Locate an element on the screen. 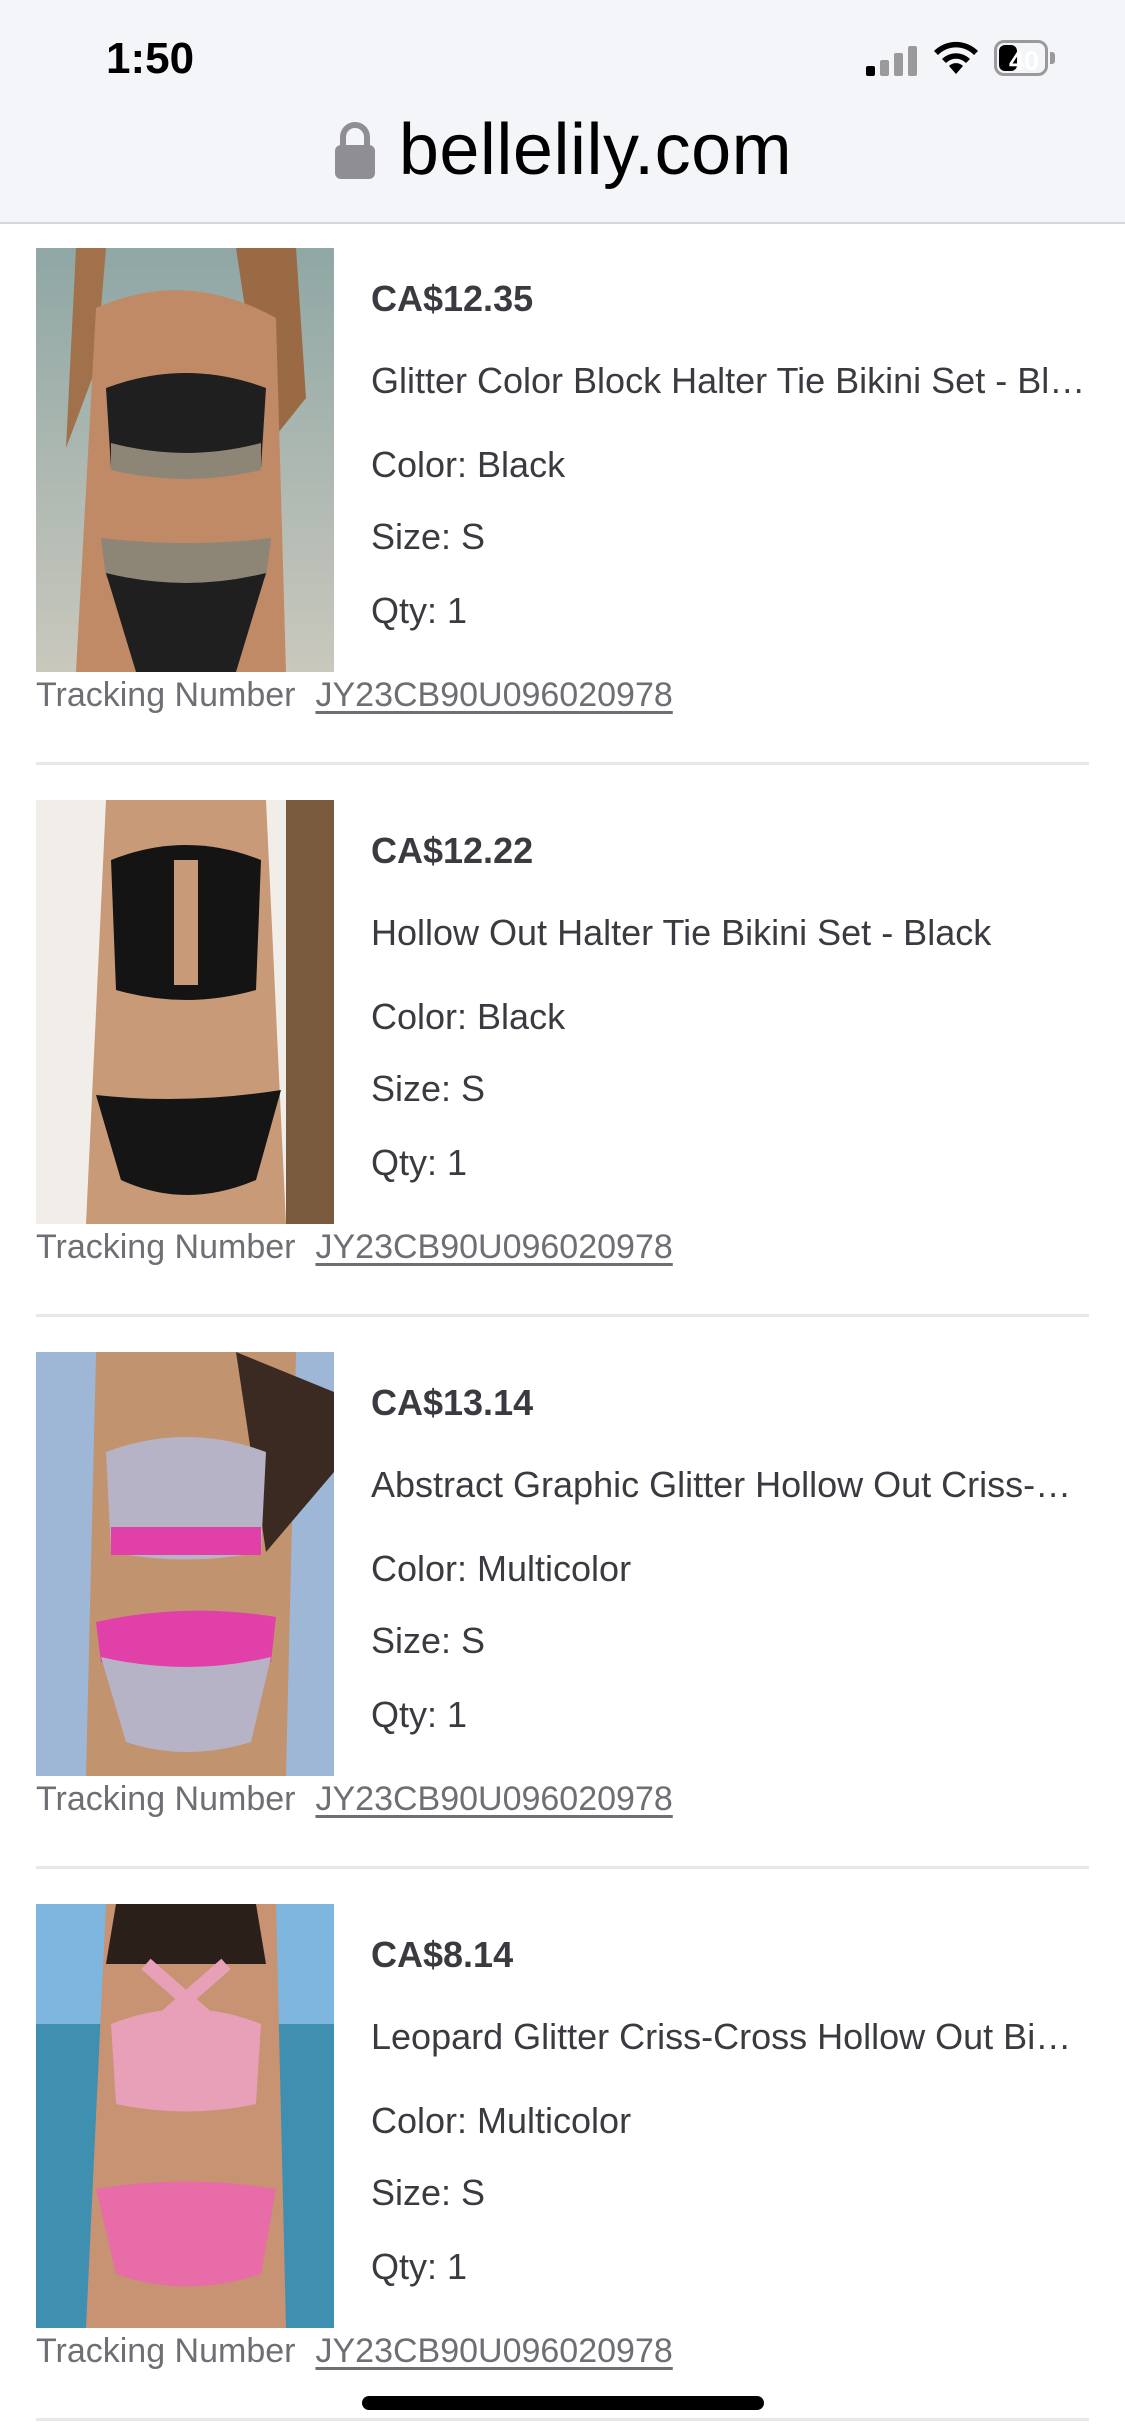  battery-level: 40 is located at coordinates (1024, 61).